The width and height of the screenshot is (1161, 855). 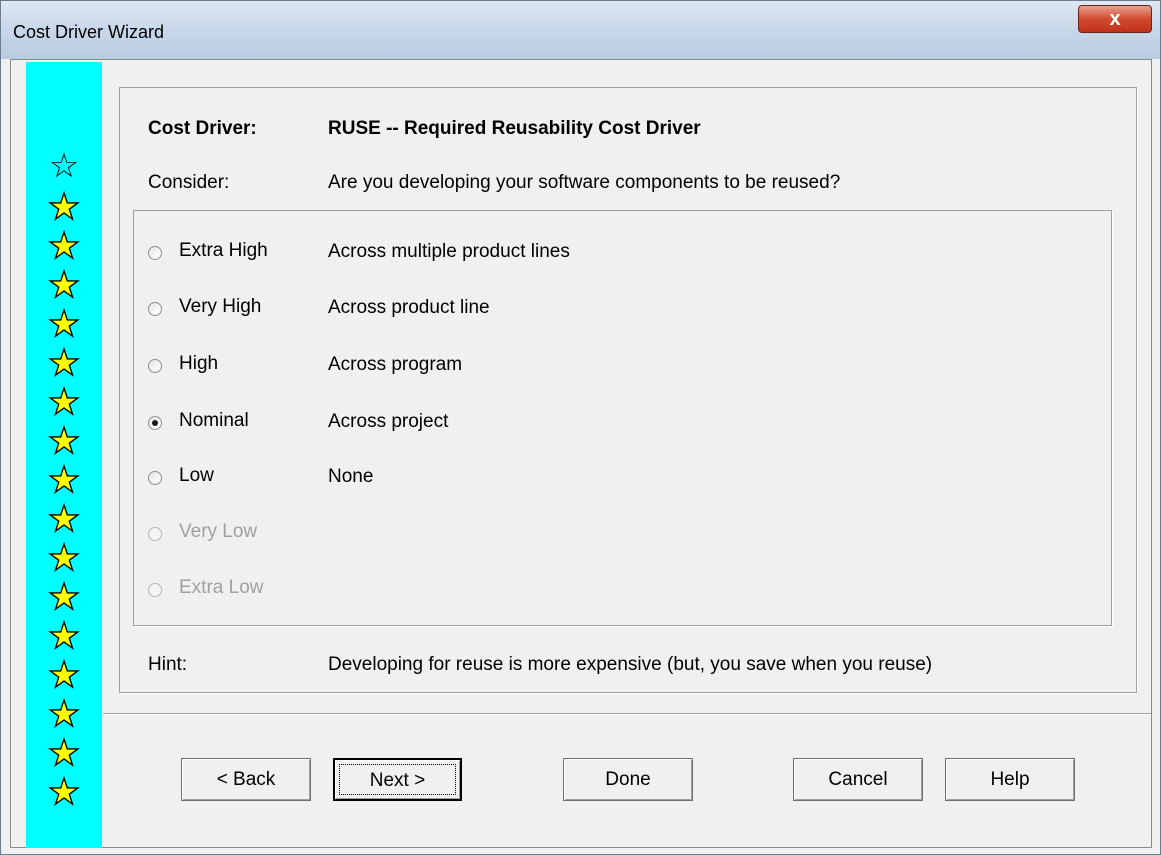 What do you see at coordinates (858, 779) in the screenshot?
I see `cancel-button: Cancel` at bounding box center [858, 779].